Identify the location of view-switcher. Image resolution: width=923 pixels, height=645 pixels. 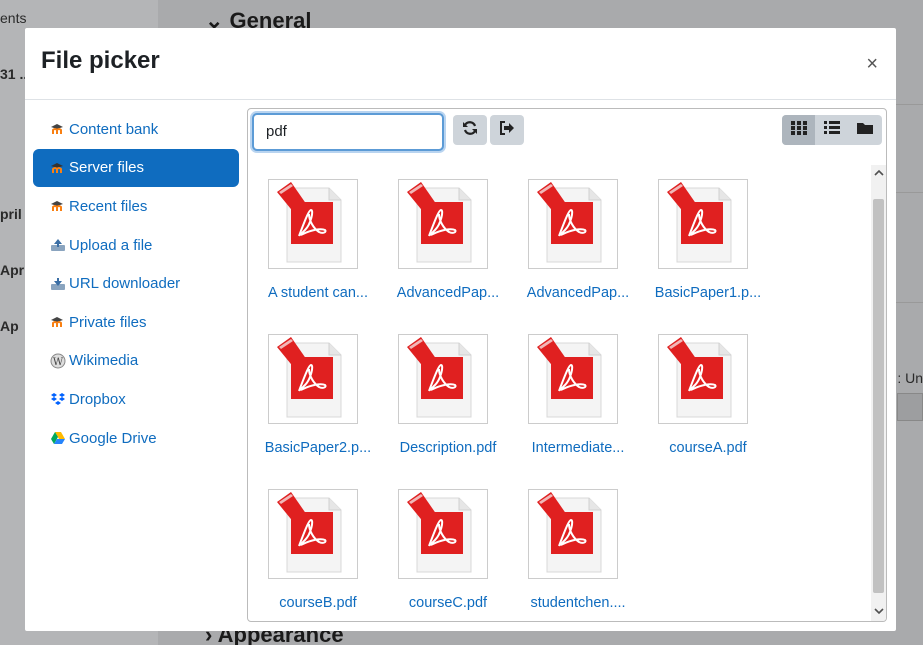
(832, 130).